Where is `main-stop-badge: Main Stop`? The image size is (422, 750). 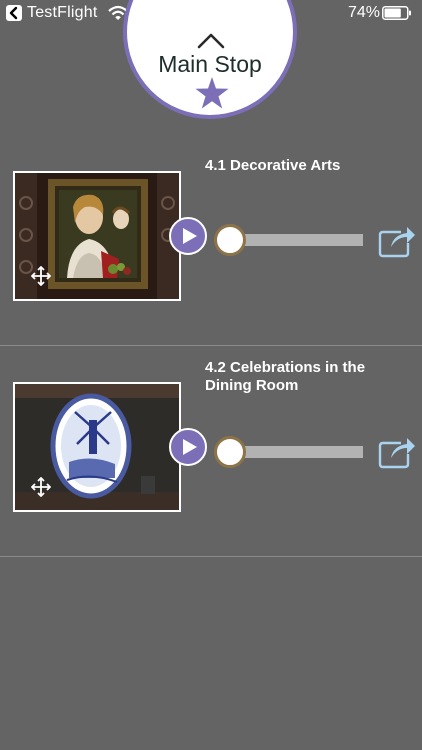
main-stop-badge: Main Stop is located at coordinates (210, 59).